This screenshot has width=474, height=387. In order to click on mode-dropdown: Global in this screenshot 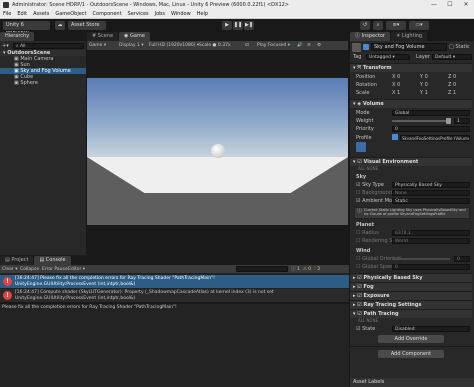, I will do `click(431, 113)`.